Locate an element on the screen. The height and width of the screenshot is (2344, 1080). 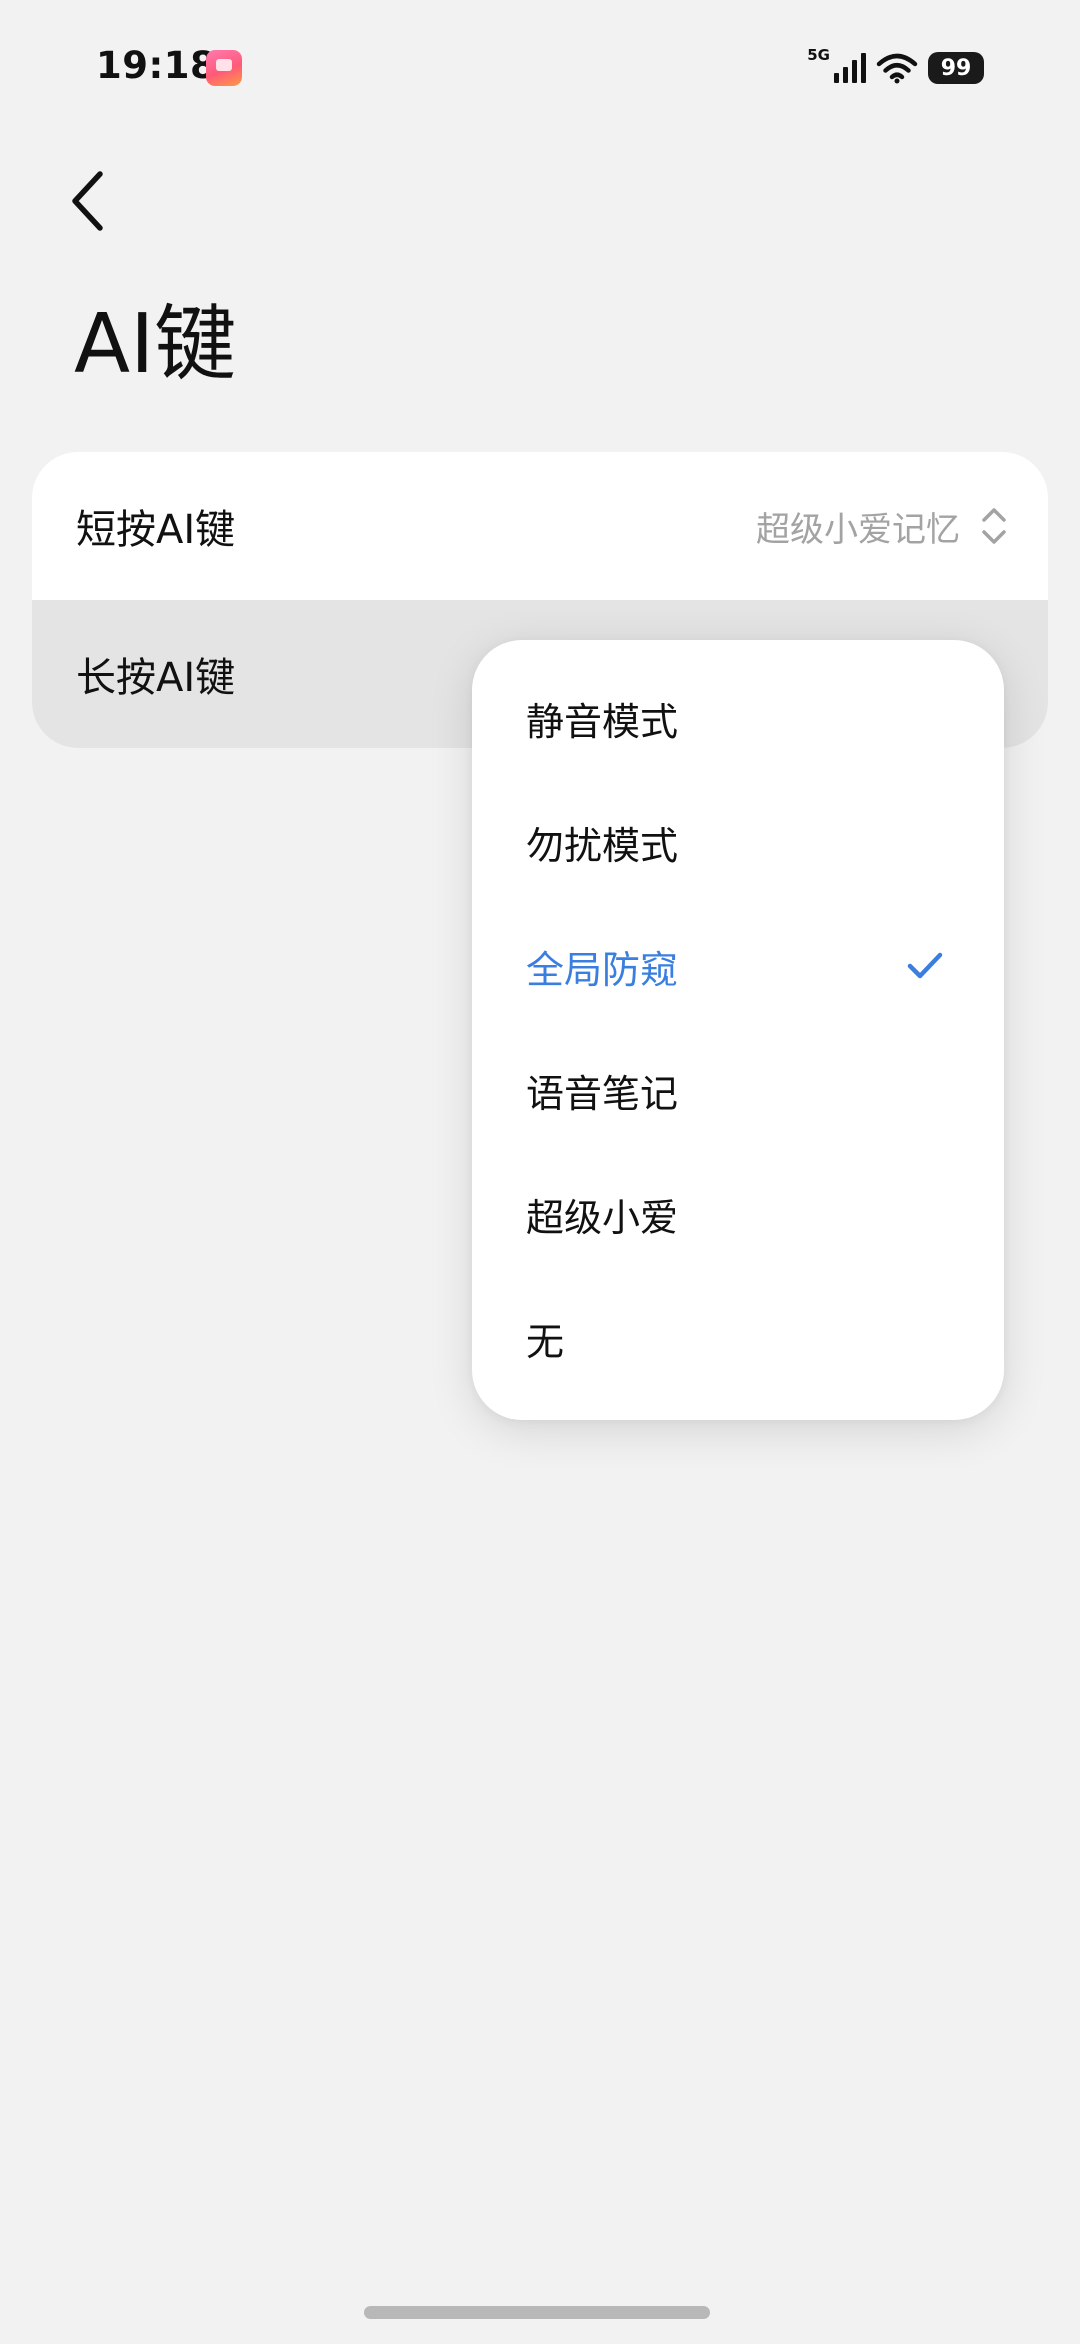
menu-item-voice-note: 语音笔记 is located at coordinates (738, 1090).